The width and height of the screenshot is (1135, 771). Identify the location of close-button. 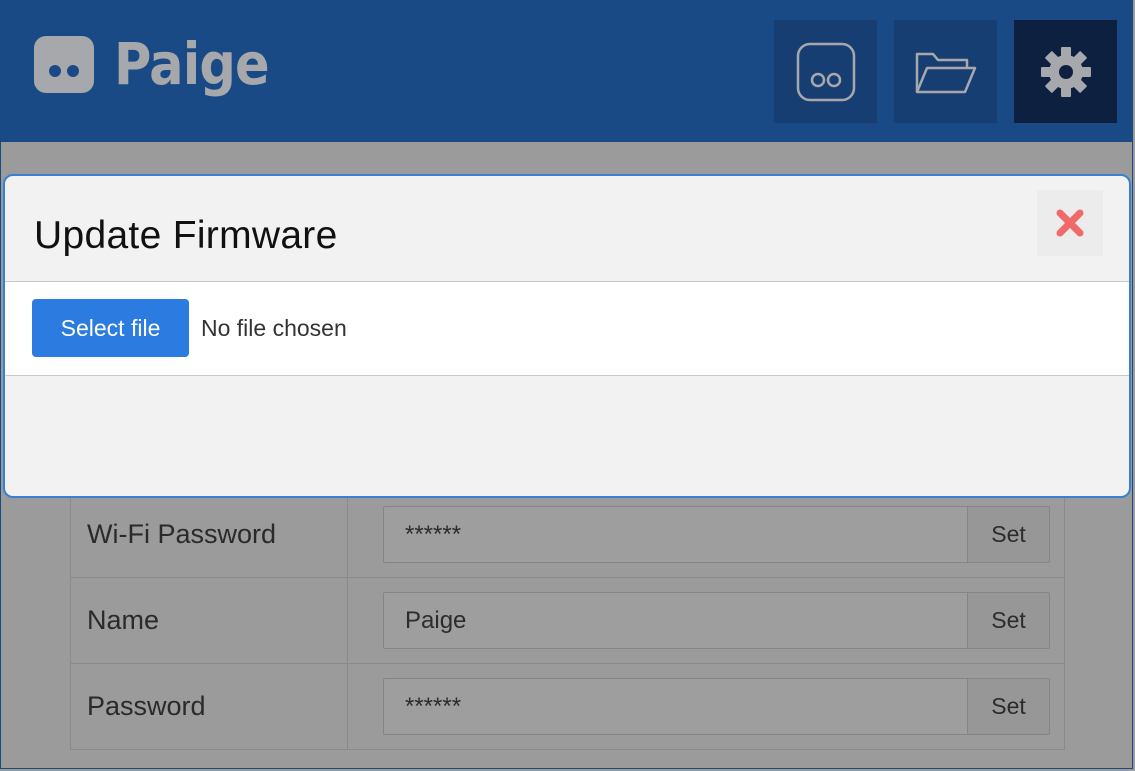
(1070, 223).